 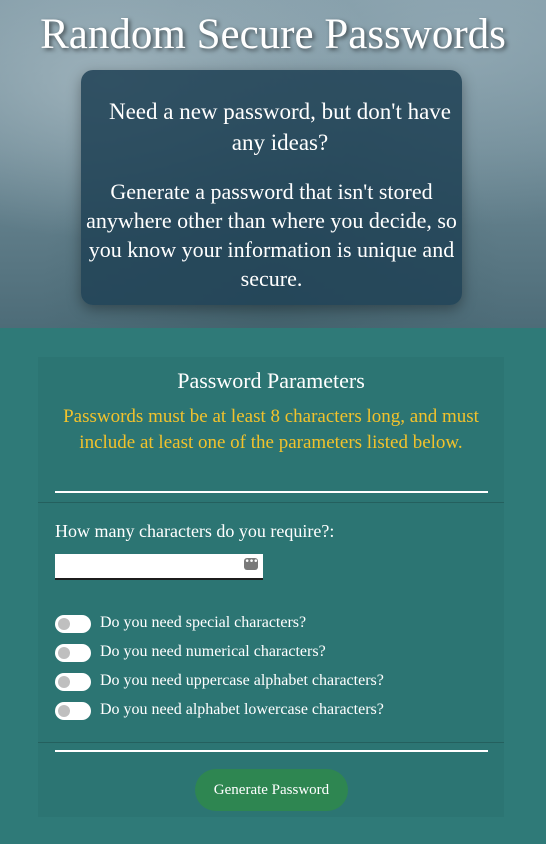 I want to click on bottom-divider, so click(x=271, y=742).